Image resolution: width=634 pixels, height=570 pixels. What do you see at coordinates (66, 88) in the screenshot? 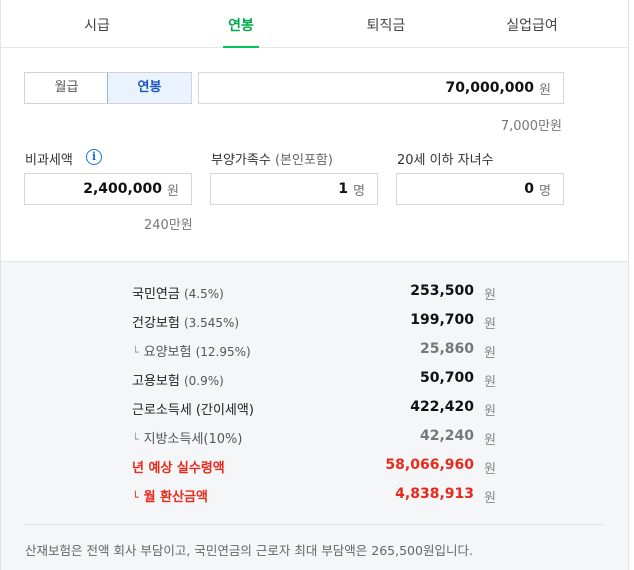
I see `pay-type-monthly-button: 월급` at bounding box center [66, 88].